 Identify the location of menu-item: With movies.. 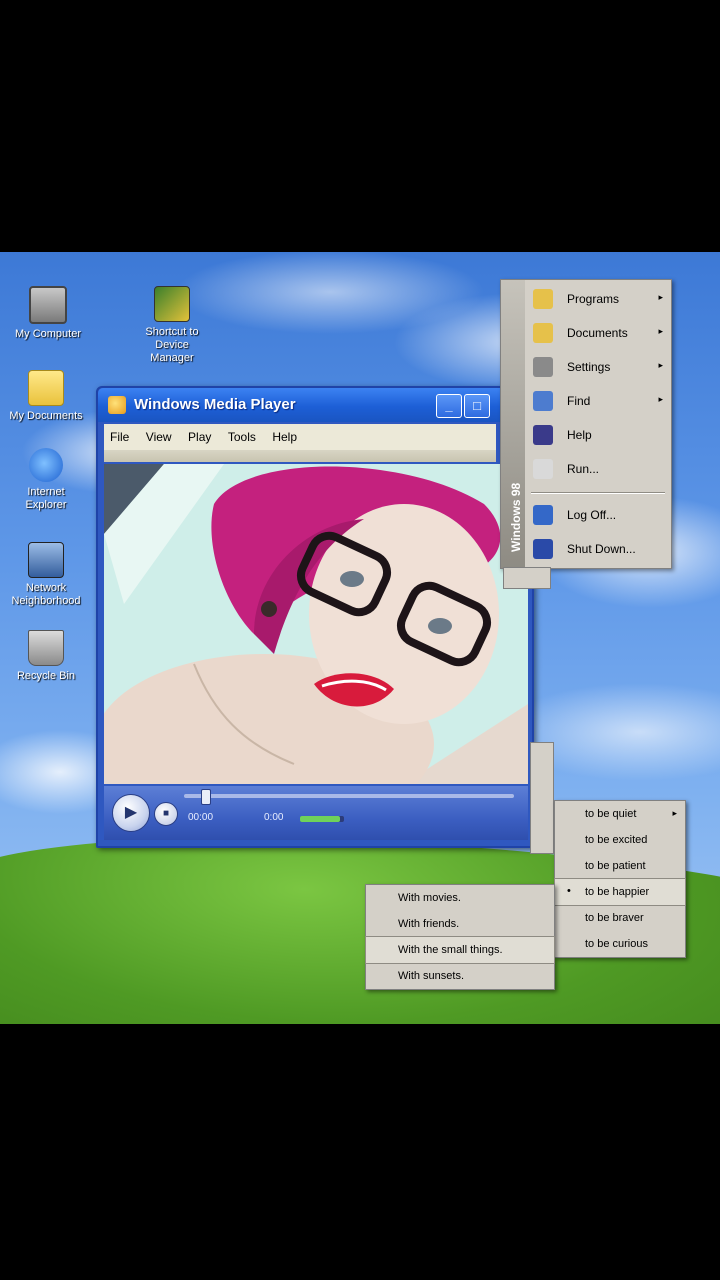
(460, 898).